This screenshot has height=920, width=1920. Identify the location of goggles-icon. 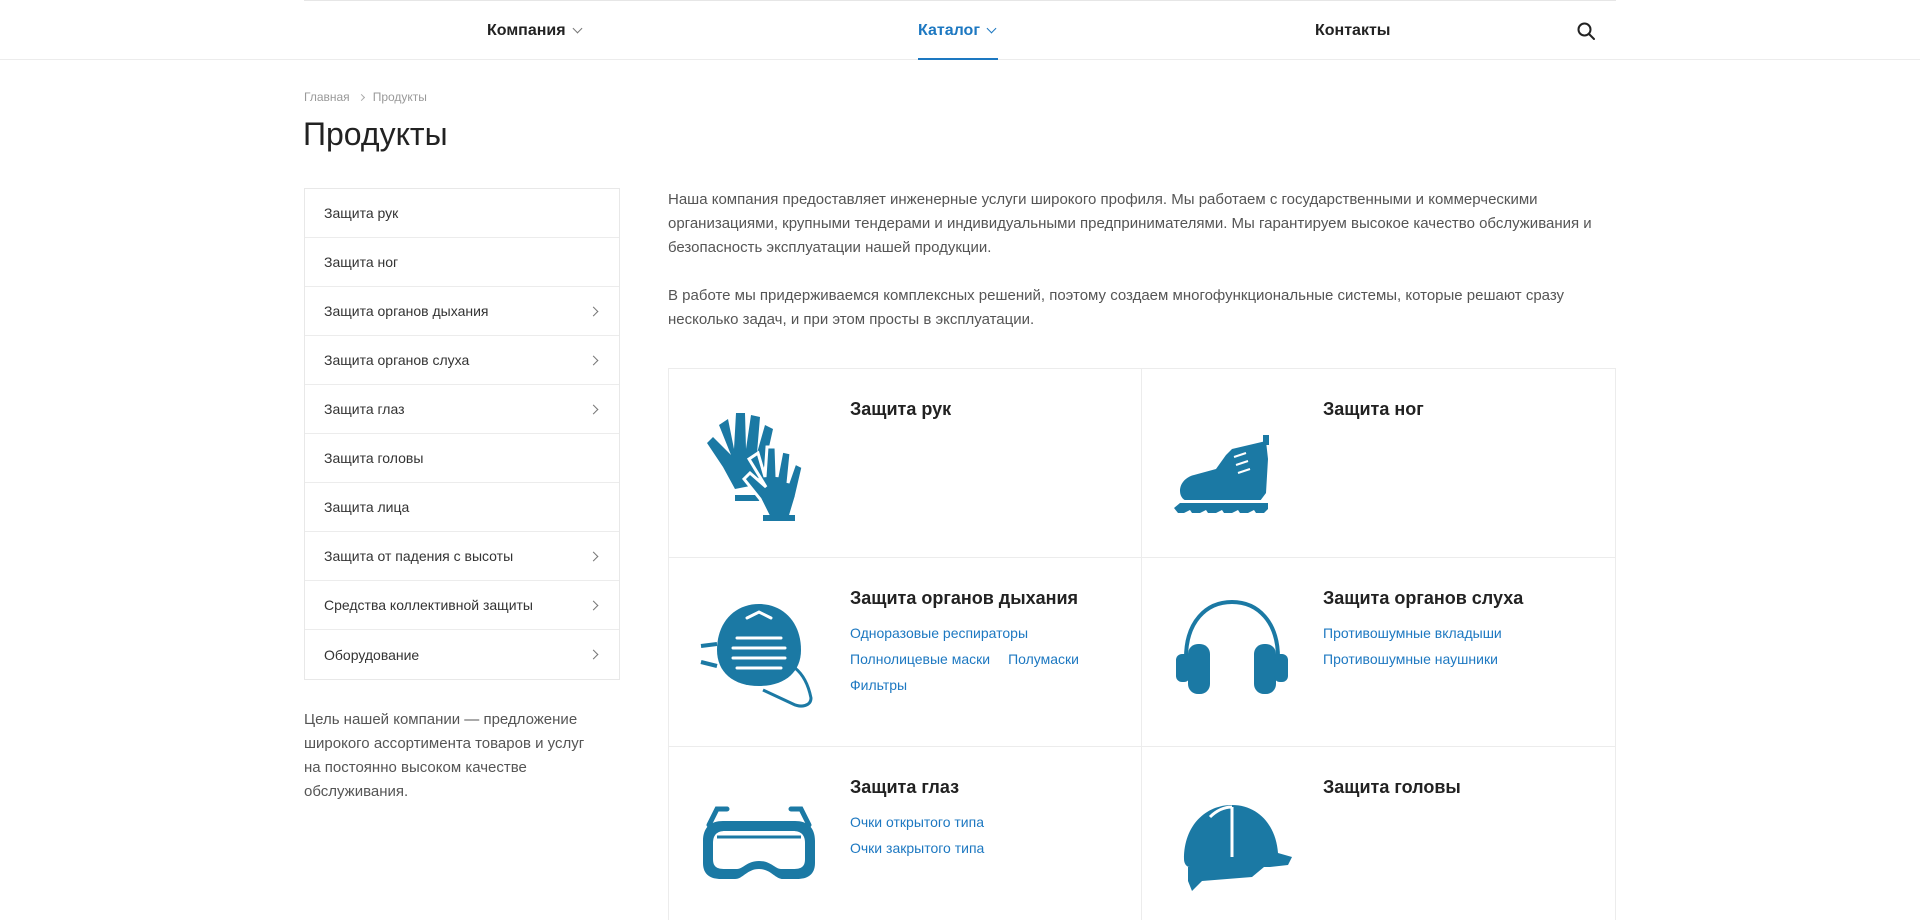
(759, 842).